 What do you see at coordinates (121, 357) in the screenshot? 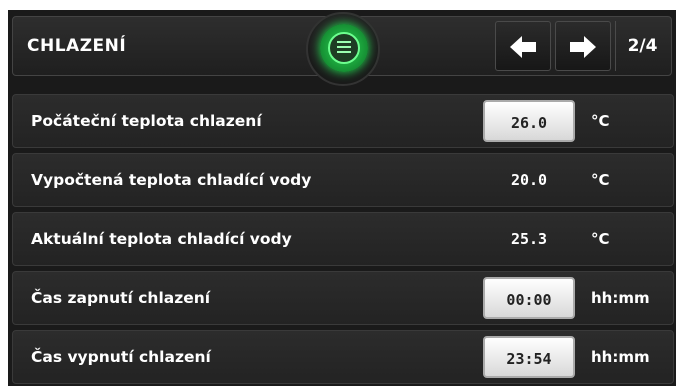
I see `setting-label: Čas vypnutí chlazení` at bounding box center [121, 357].